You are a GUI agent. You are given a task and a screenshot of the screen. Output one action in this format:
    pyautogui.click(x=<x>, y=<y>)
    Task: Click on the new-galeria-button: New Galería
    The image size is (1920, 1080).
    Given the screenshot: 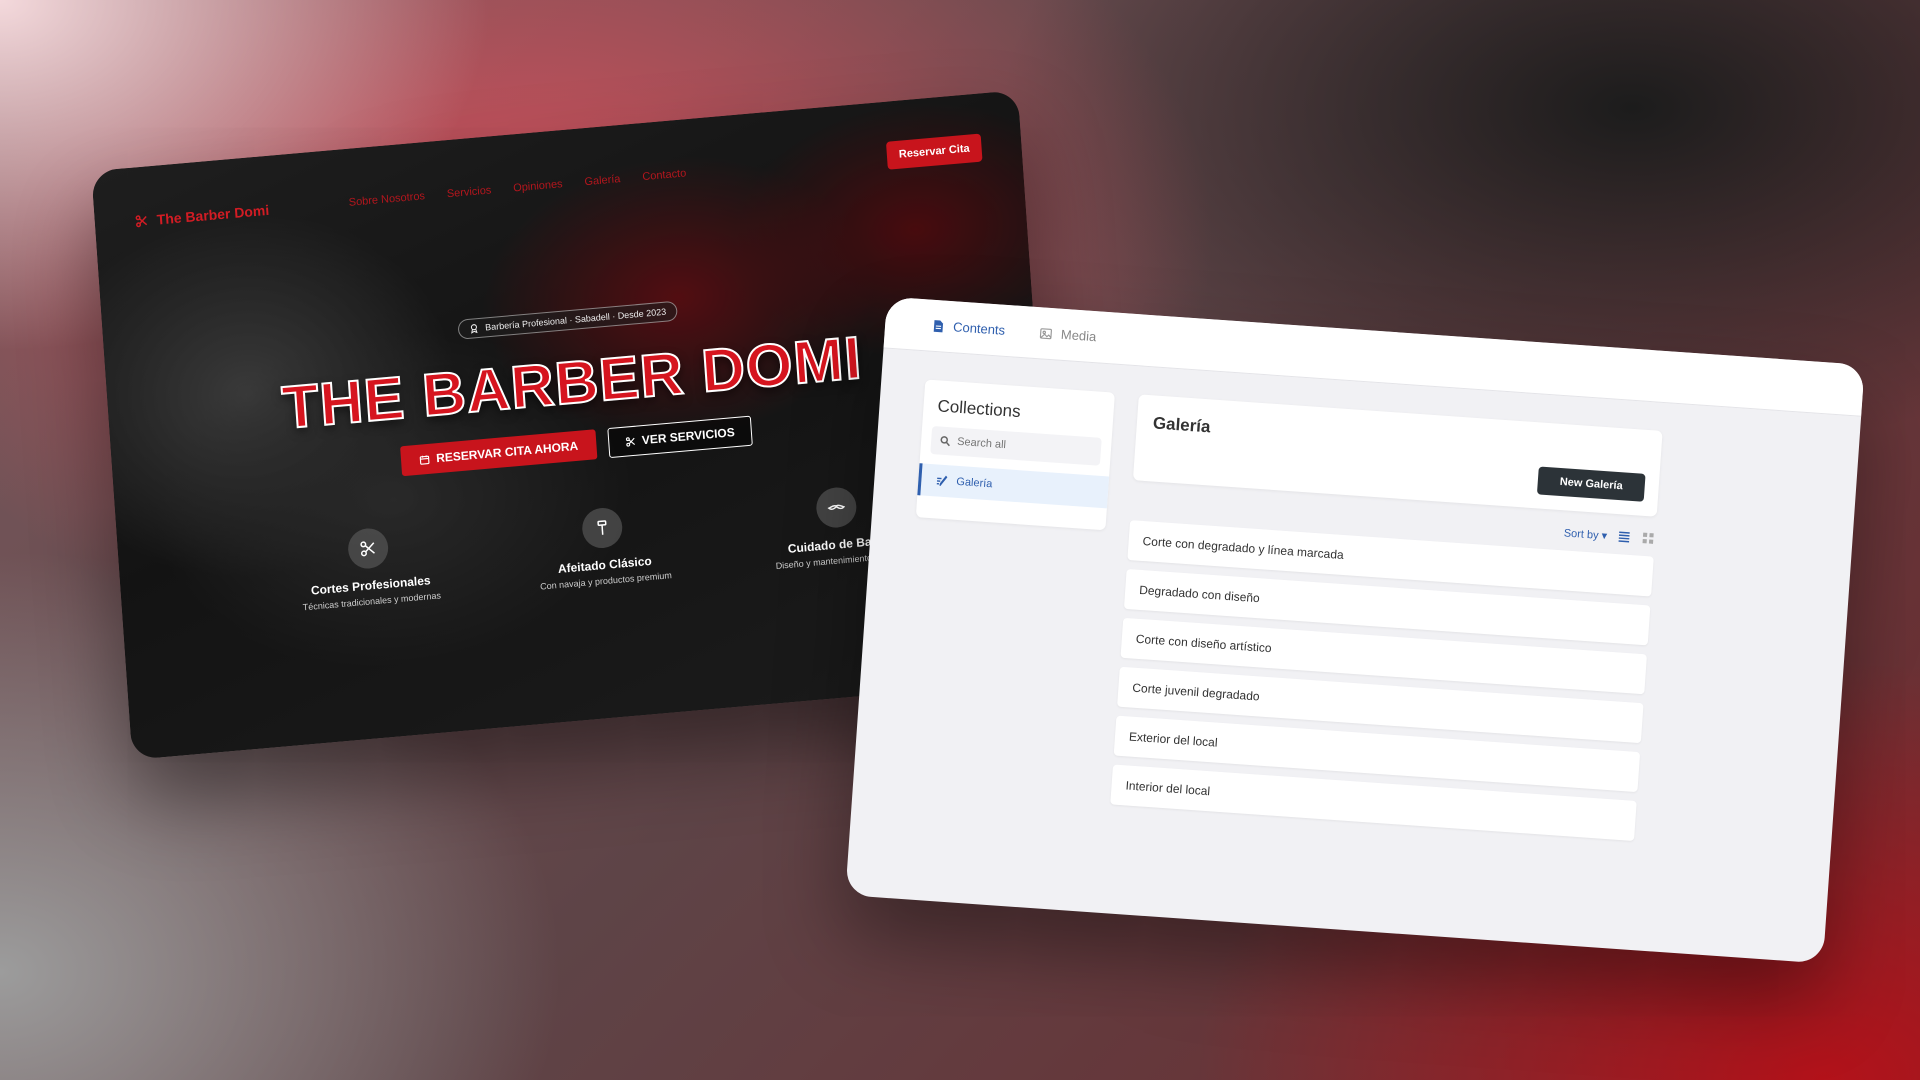 What is the action you would take?
    pyautogui.click(x=1591, y=484)
    